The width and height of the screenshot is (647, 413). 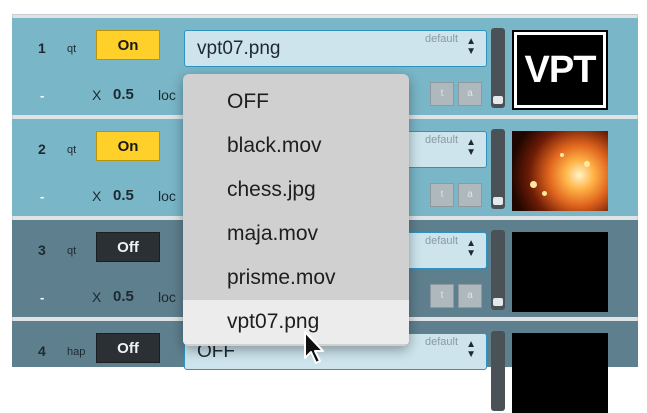 I want to click on preview-thumbnail: VPT, so click(x=560, y=70).